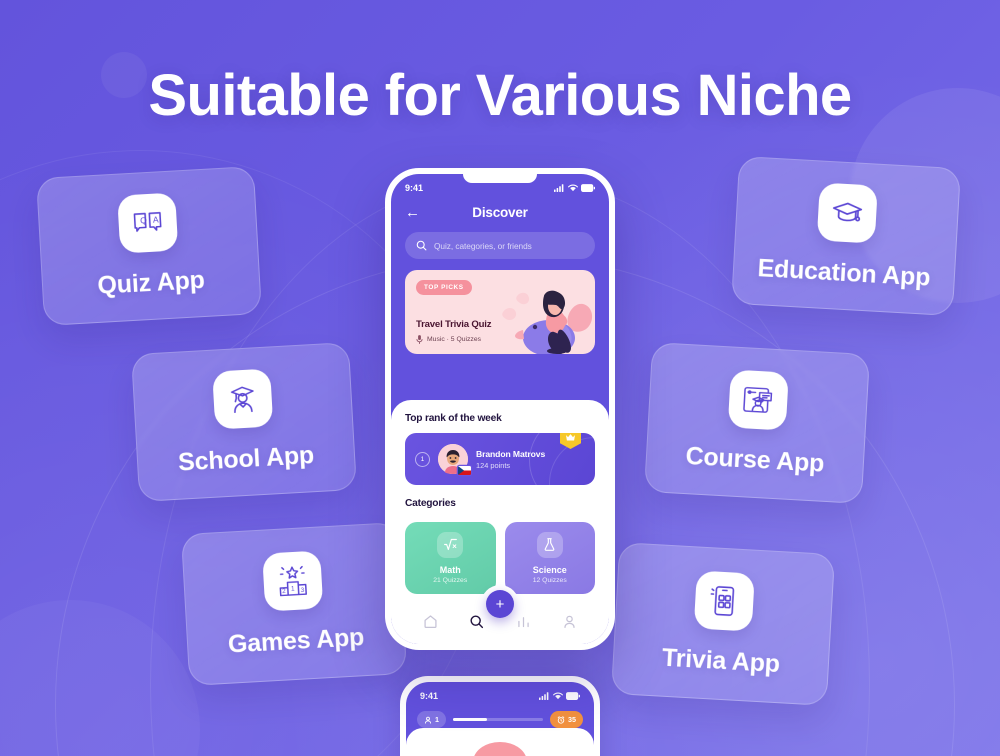 This screenshot has width=1000, height=756. Describe the element at coordinates (293, 588) in the screenshot. I see `svg-text: 1` at that location.